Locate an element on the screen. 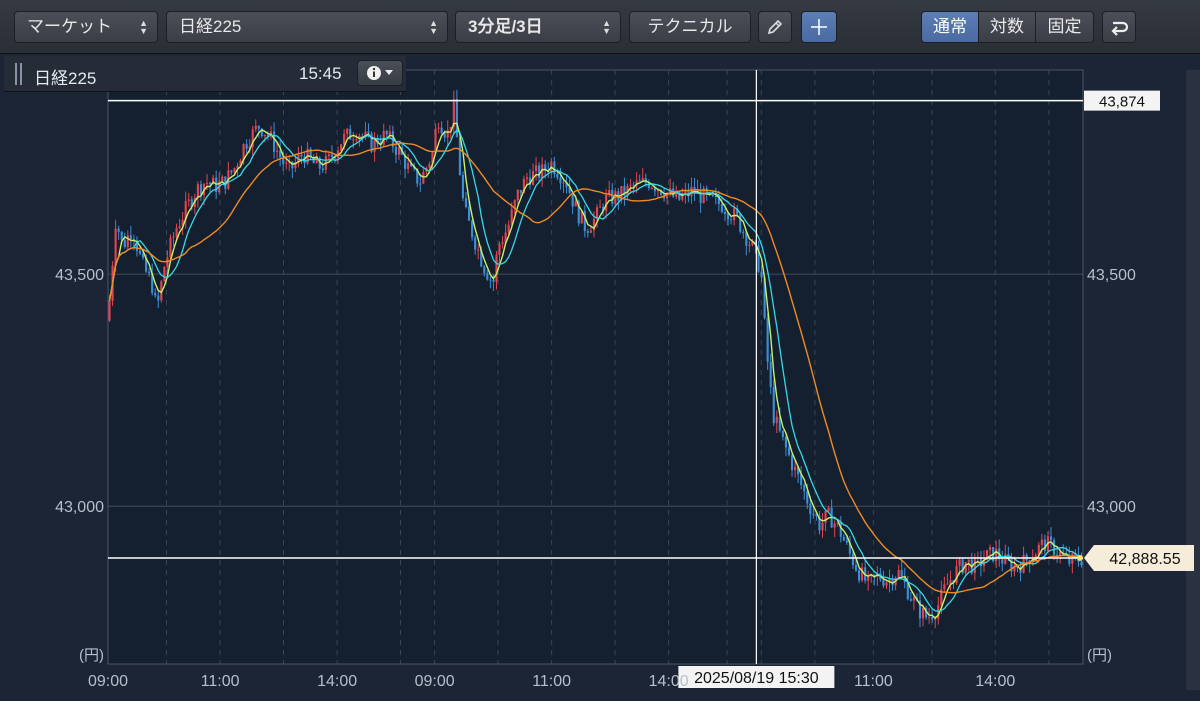 This screenshot has width=1200, height=701. crosshair-date-label: 2025/08/19 15:30 is located at coordinates (756, 678).